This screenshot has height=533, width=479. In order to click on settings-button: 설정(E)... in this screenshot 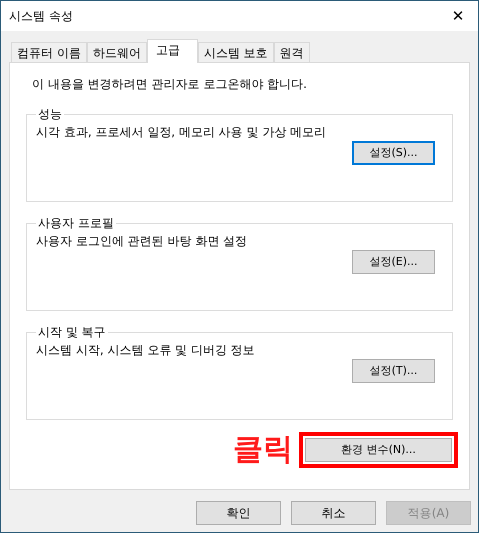, I will do `click(393, 262)`.